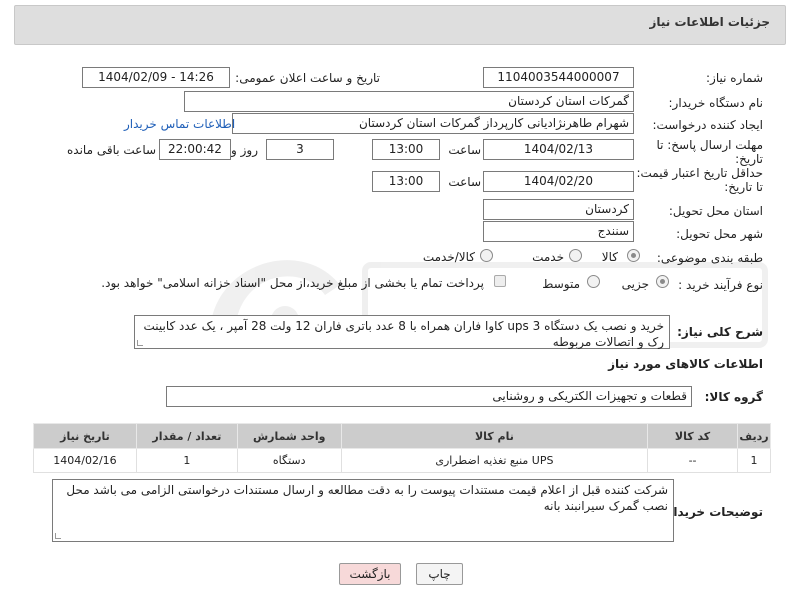 The width and height of the screenshot is (788, 598). Describe the element at coordinates (409, 101) in the screenshot. I see `buyer-org-field: گمرکات استان کردستان` at that location.